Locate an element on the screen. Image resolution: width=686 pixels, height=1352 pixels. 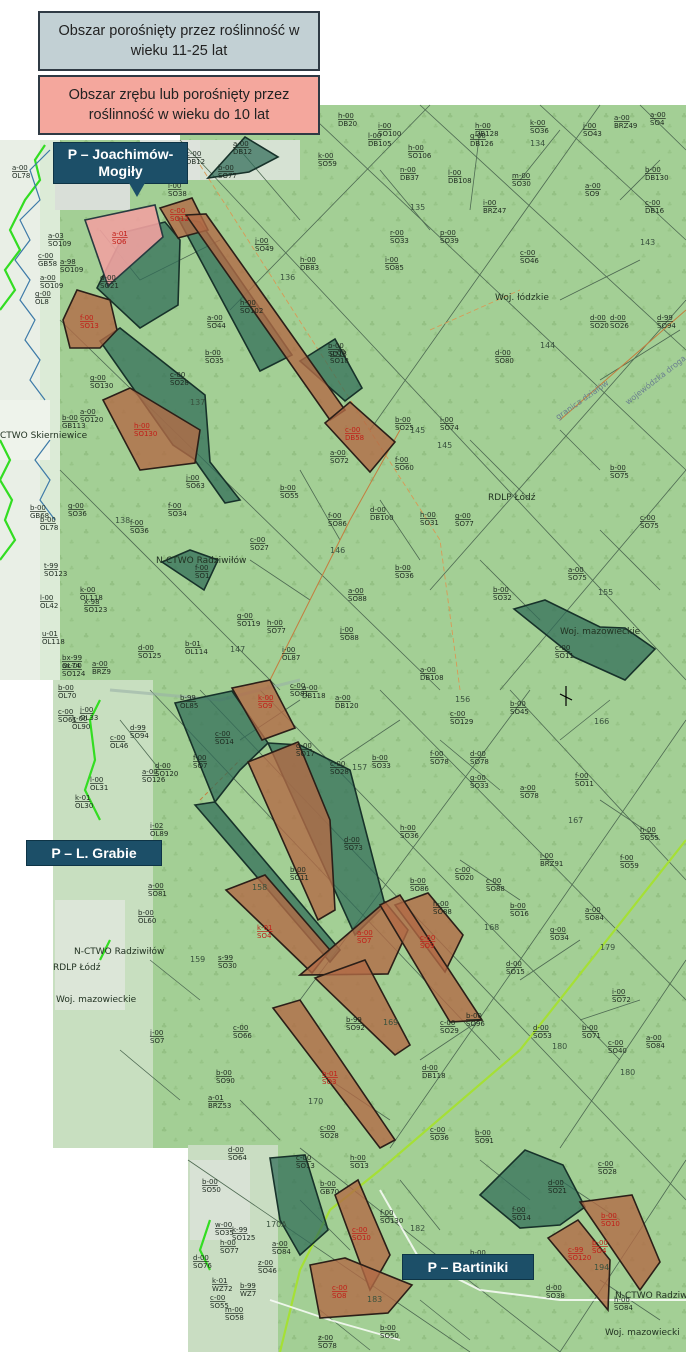
map-label: a-00 SO9 is located at coordinates (593, 190).